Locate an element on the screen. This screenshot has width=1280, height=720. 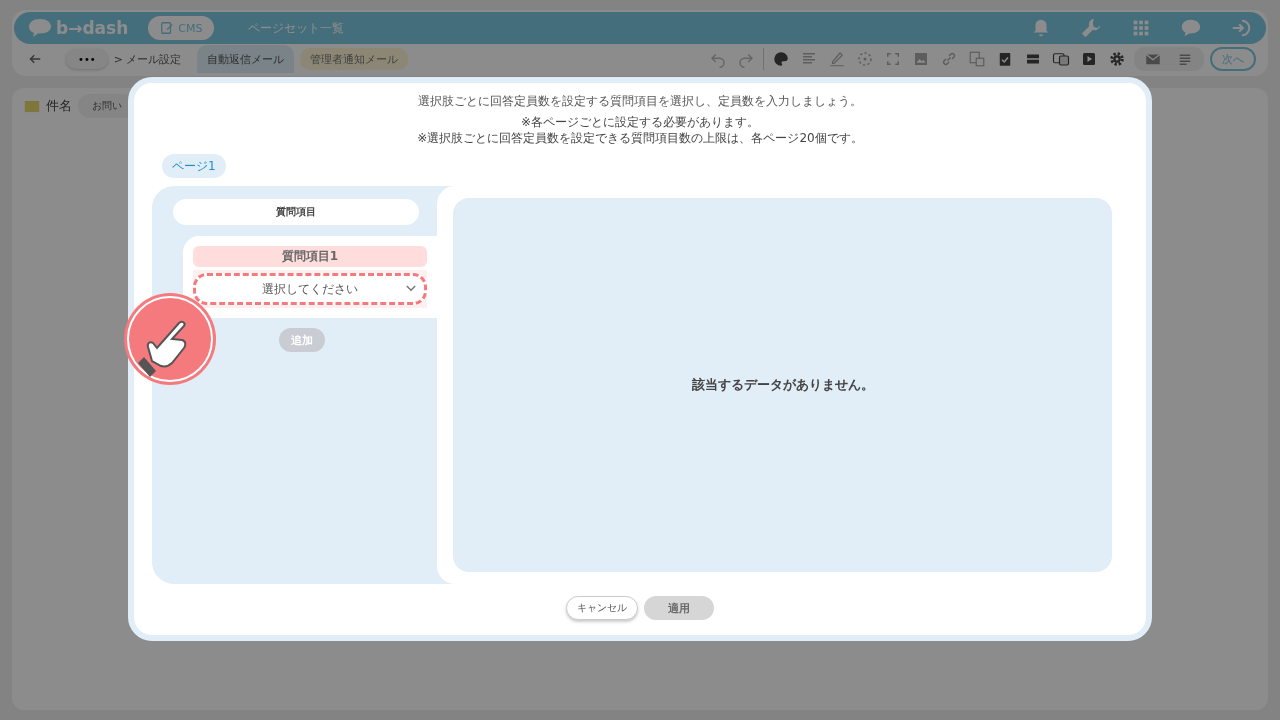
question-select: 選択してください is located at coordinates (310, 289).